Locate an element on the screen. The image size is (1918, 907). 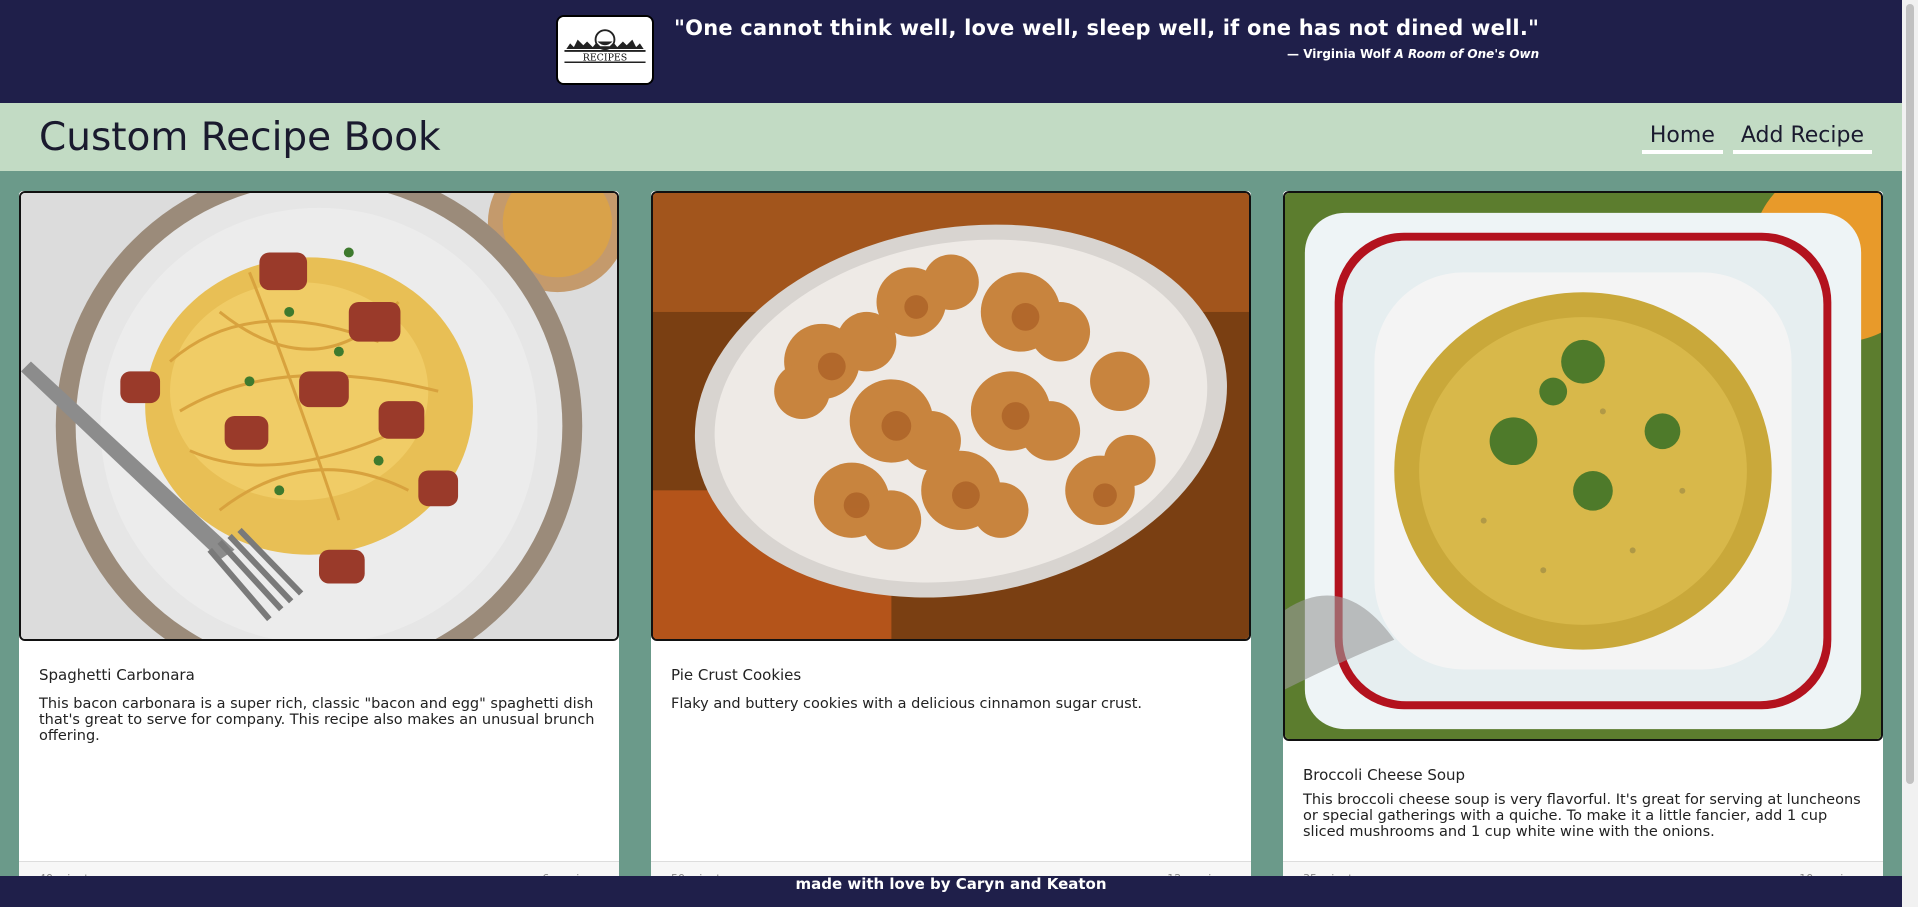
recipe-title: Spaghetti Carbonara is located at coordinates (117, 675).